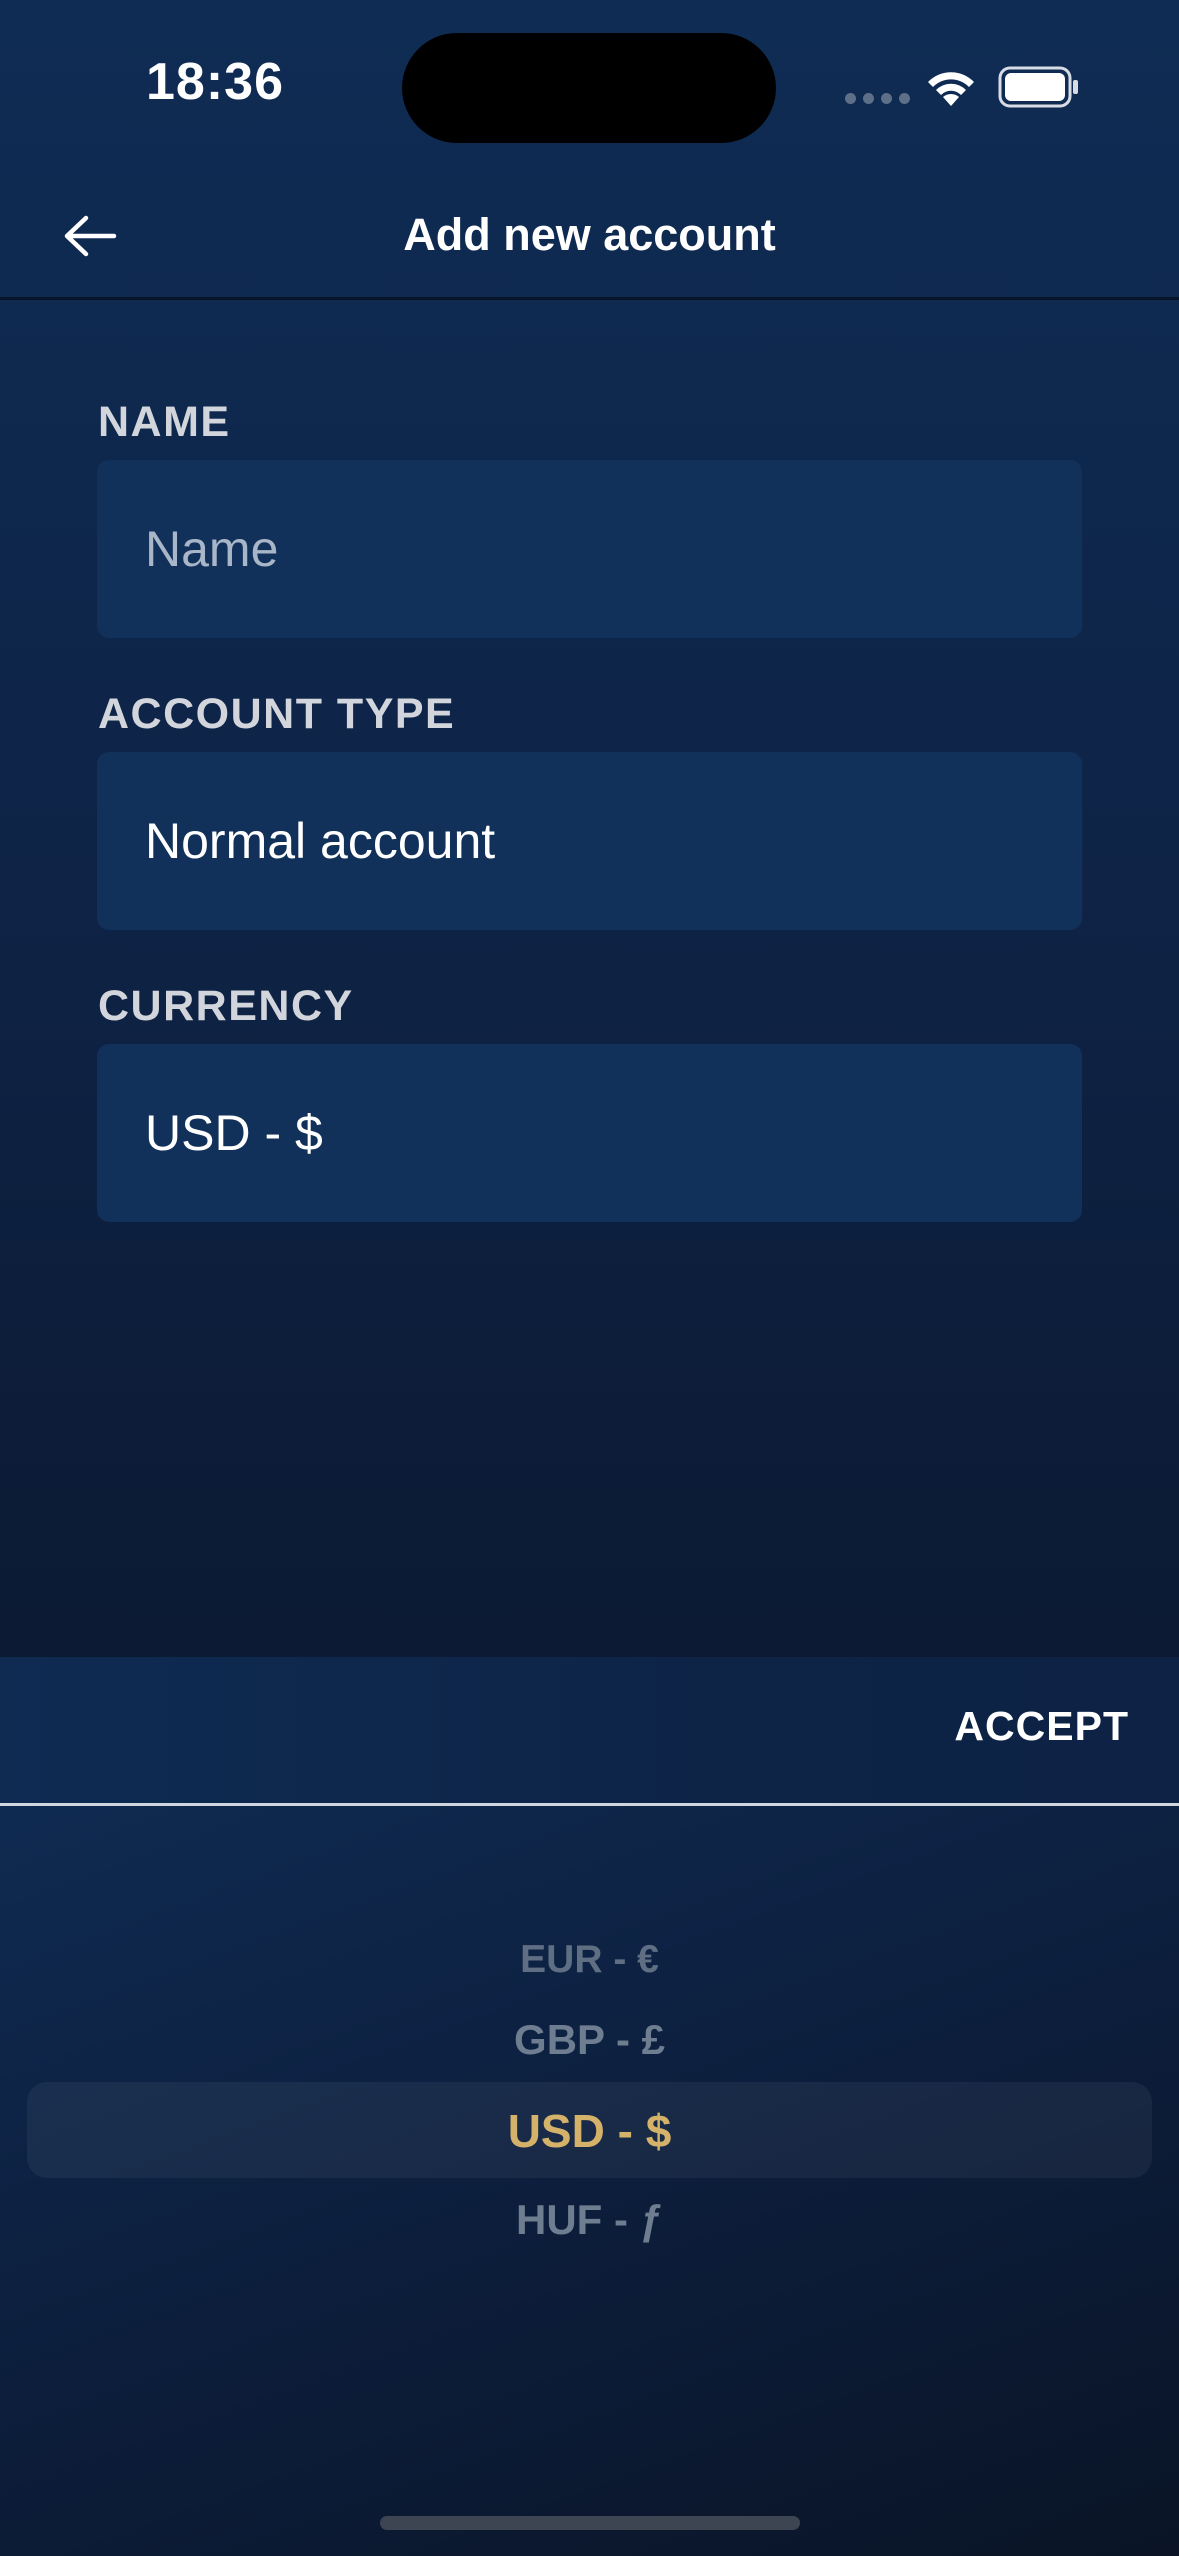 The width and height of the screenshot is (1179, 2556). Describe the element at coordinates (215, 82) in the screenshot. I see `status-time: 18:36` at that location.